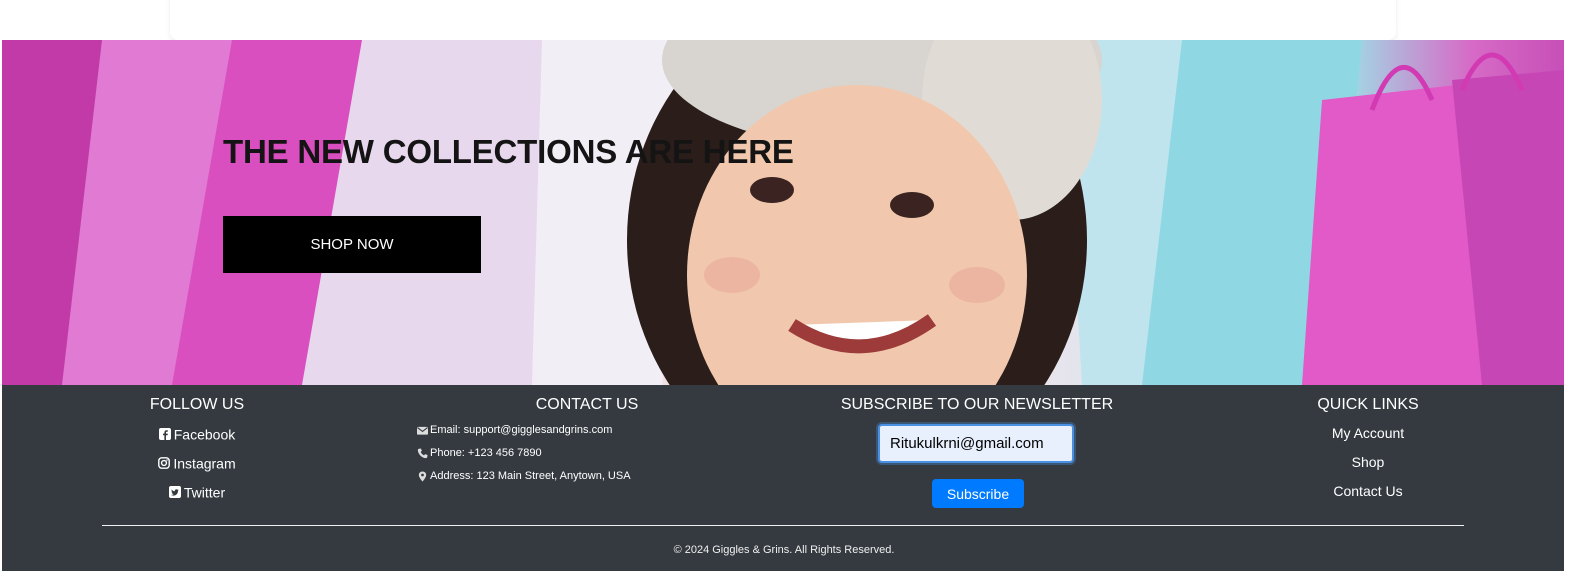 The width and height of the screenshot is (1584, 581). What do you see at coordinates (174, 492) in the screenshot?
I see `twitter-icon` at bounding box center [174, 492].